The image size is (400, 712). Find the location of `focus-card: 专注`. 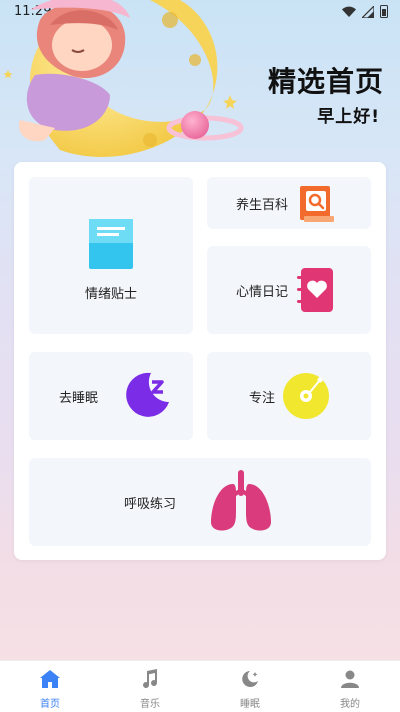

focus-card: 专注 is located at coordinates (289, 396).